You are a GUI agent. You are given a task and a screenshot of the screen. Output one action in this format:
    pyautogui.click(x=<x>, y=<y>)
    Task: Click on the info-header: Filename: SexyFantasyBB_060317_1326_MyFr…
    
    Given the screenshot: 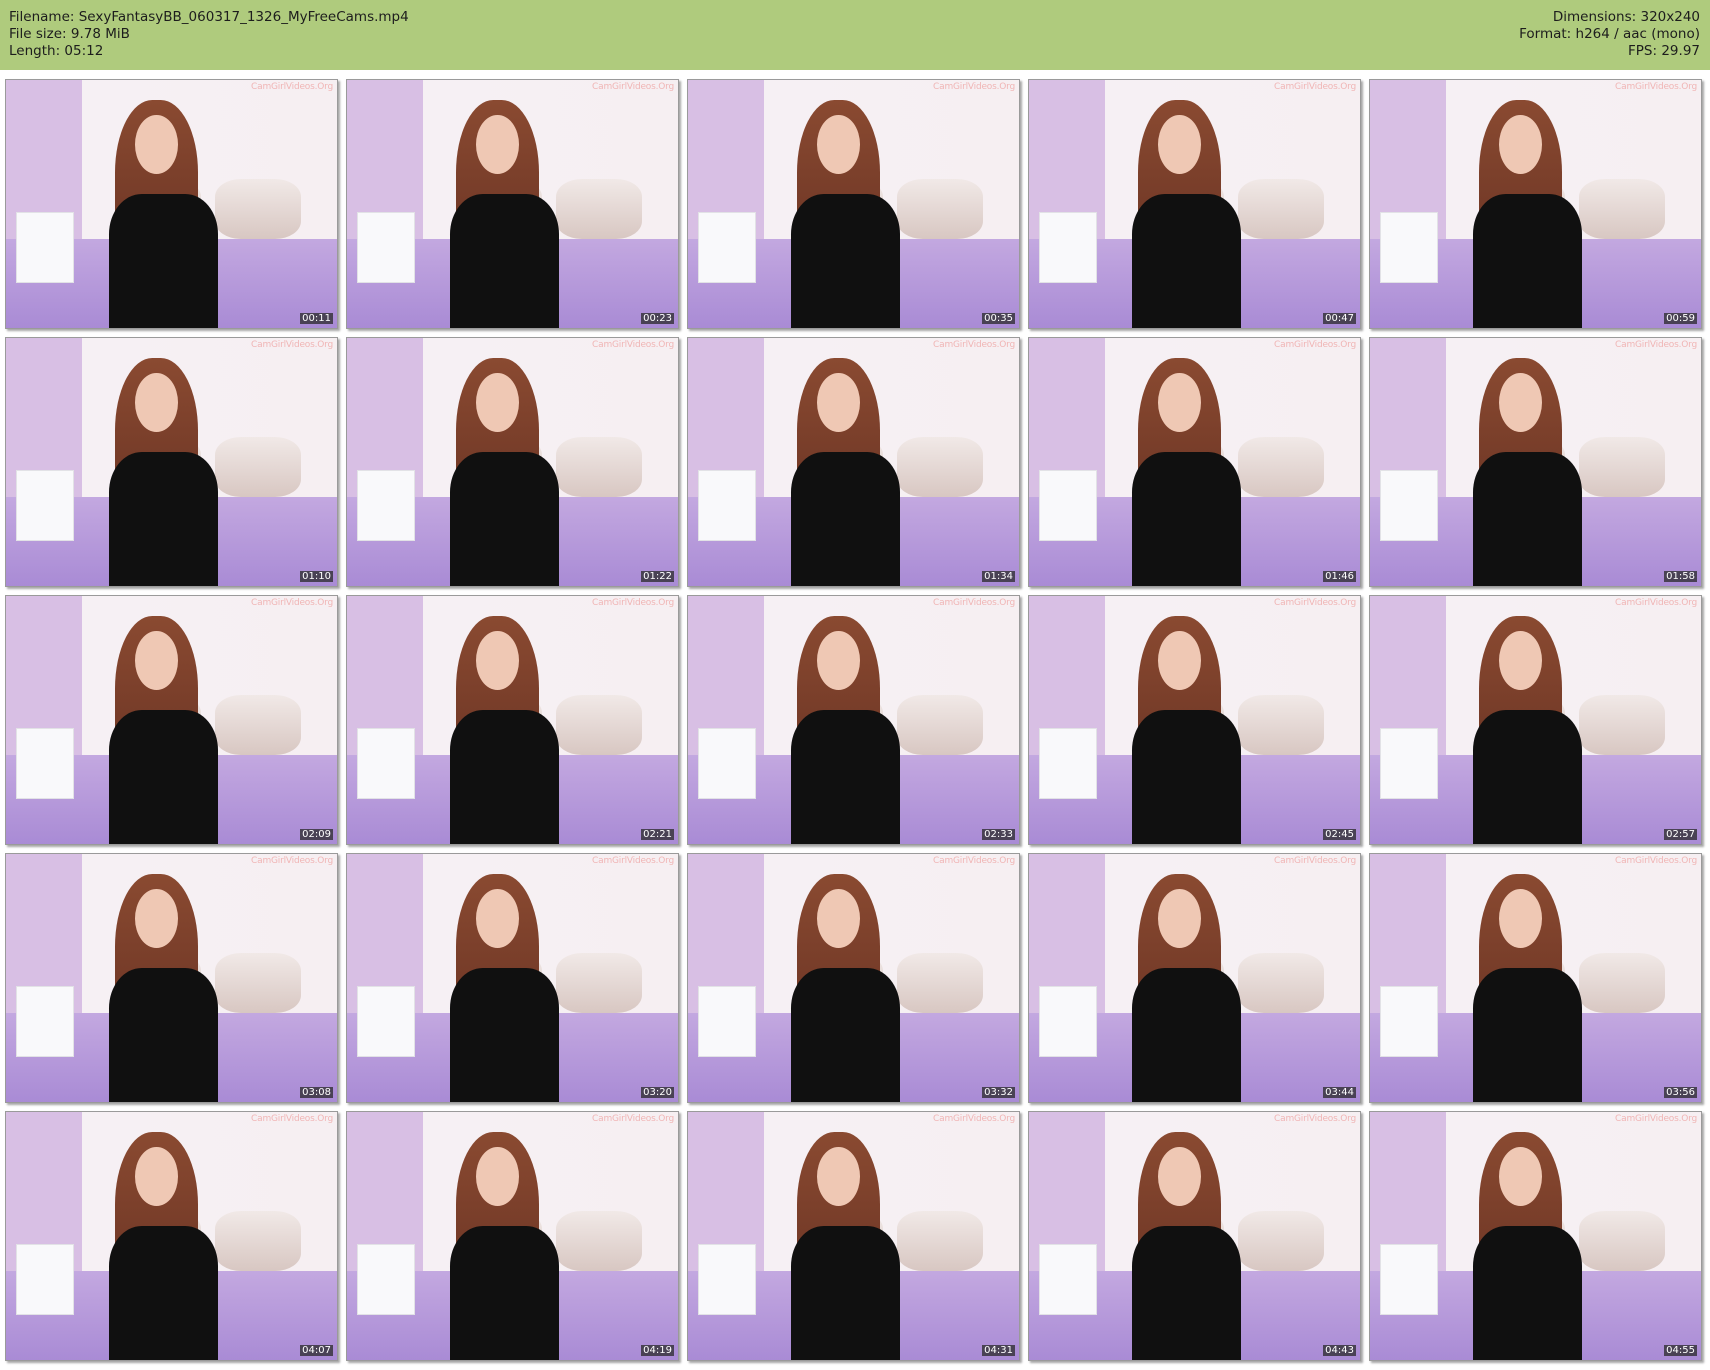 What is the action you would take?
    pyautogui.click(x=855, y=35)
    